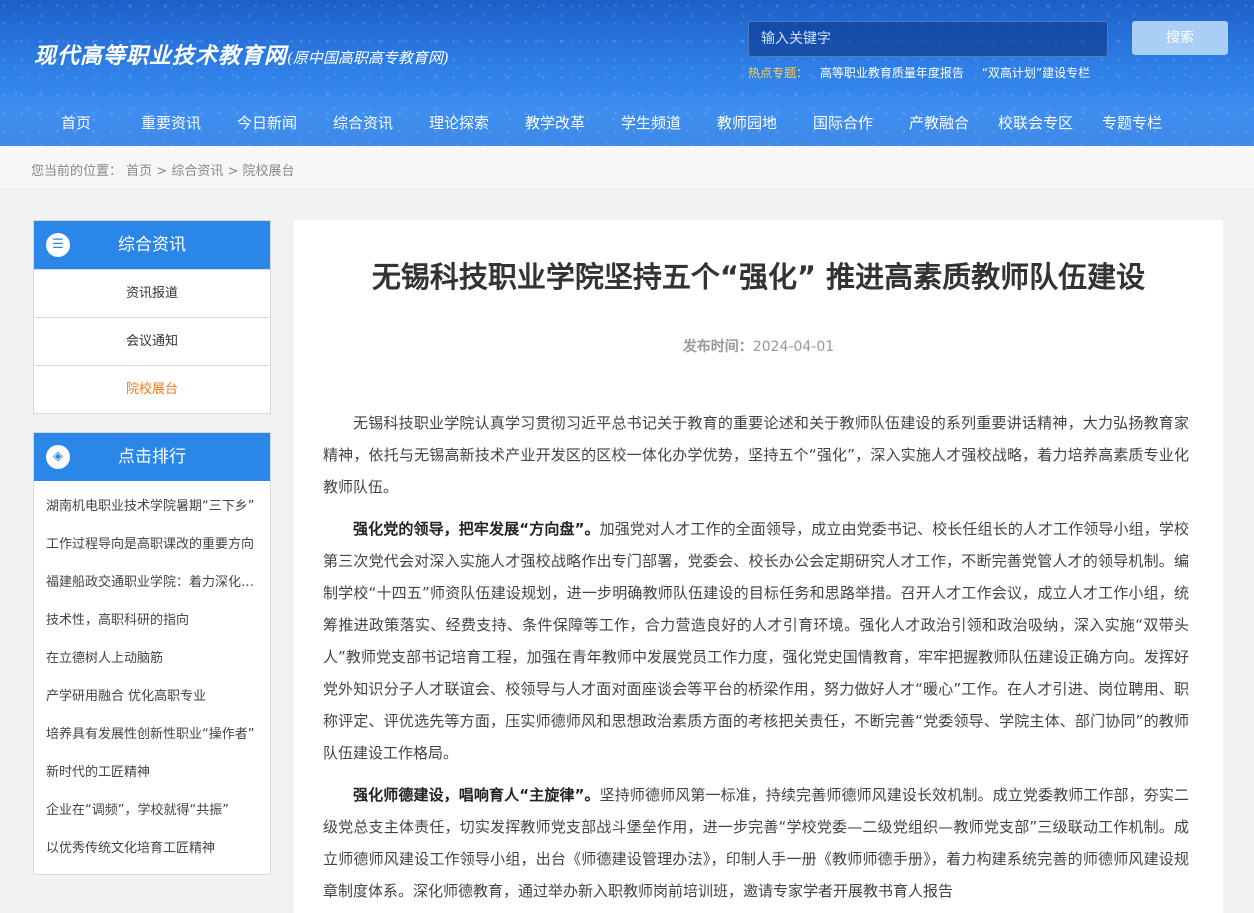 Image resolution: width=1254 pixels, height=913 pixels. I want to click on breadcrumb-item-general: 综合资讯, so click(197, 171).